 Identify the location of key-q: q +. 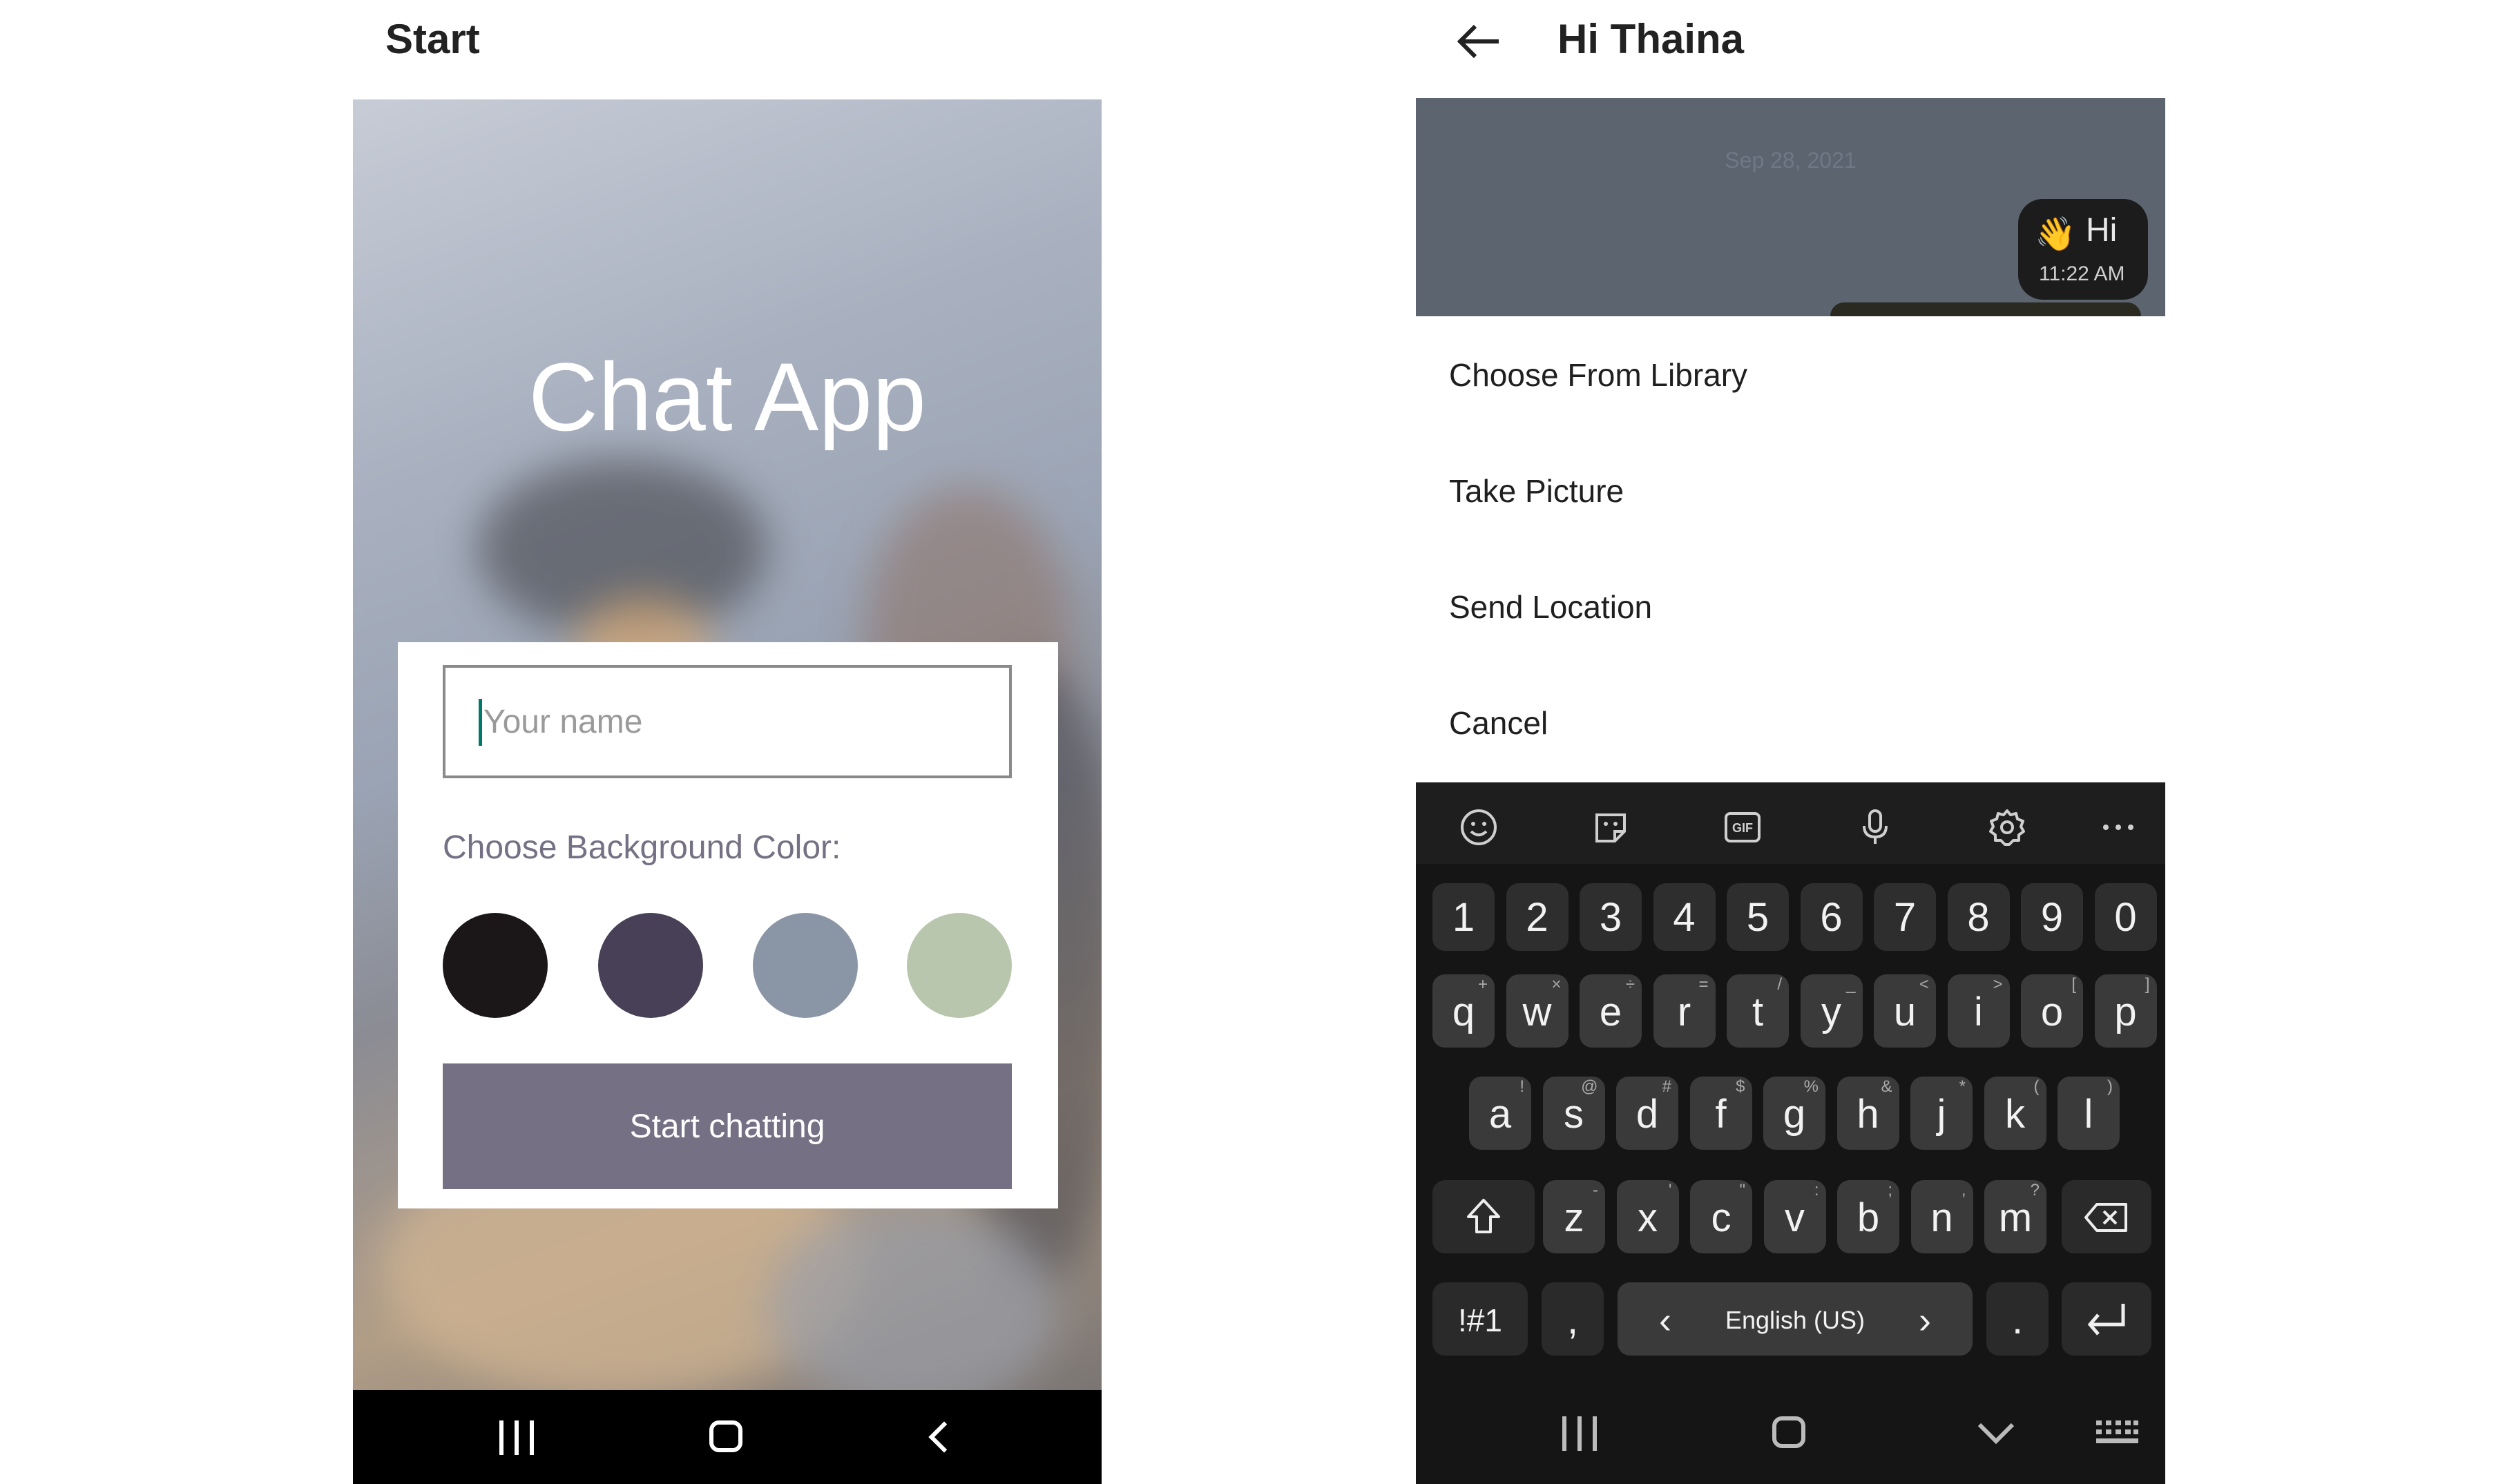
(1464, 1011).